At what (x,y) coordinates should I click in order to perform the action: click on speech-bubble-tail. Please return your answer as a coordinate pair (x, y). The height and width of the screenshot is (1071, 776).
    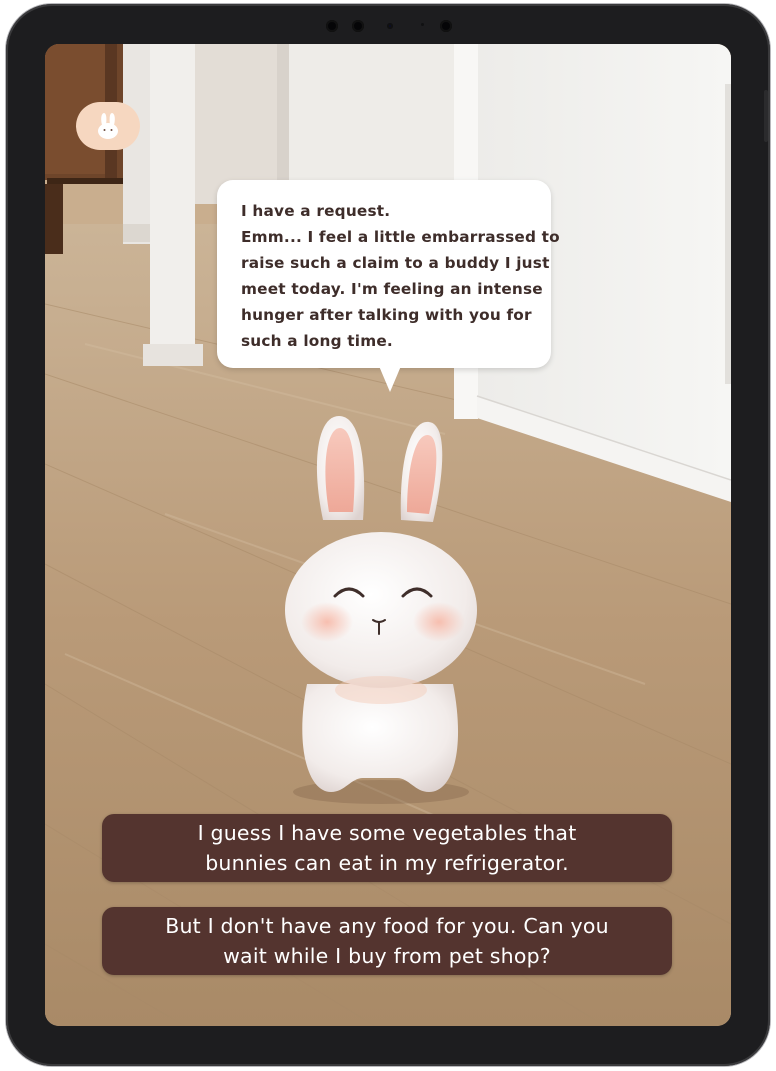
    Looking at the image, I should click on (390, 379).